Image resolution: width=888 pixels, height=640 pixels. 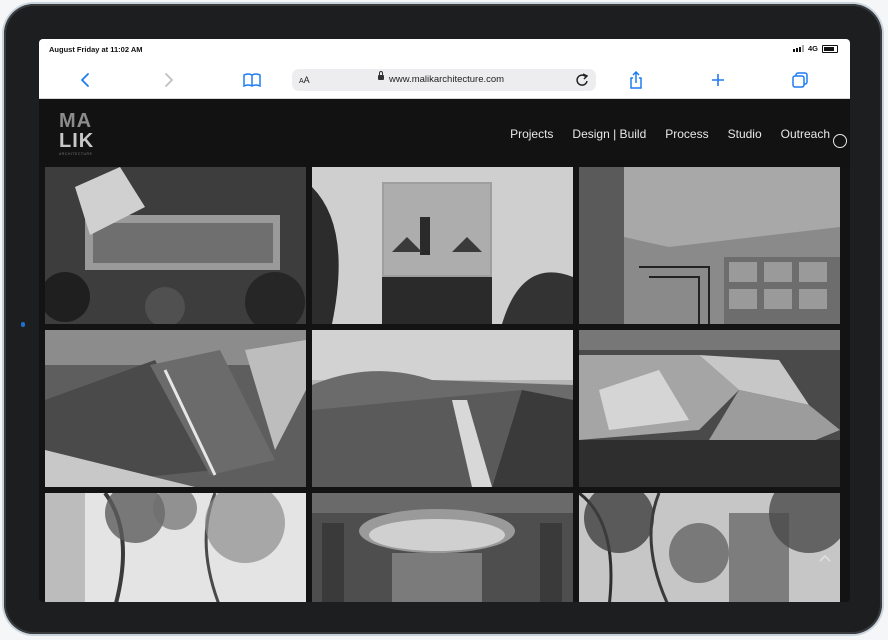 I want to click on new-tab-icon, so click(x=718, y=80).